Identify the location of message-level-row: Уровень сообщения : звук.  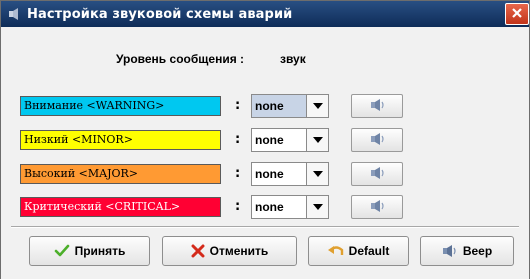
(265, 61).